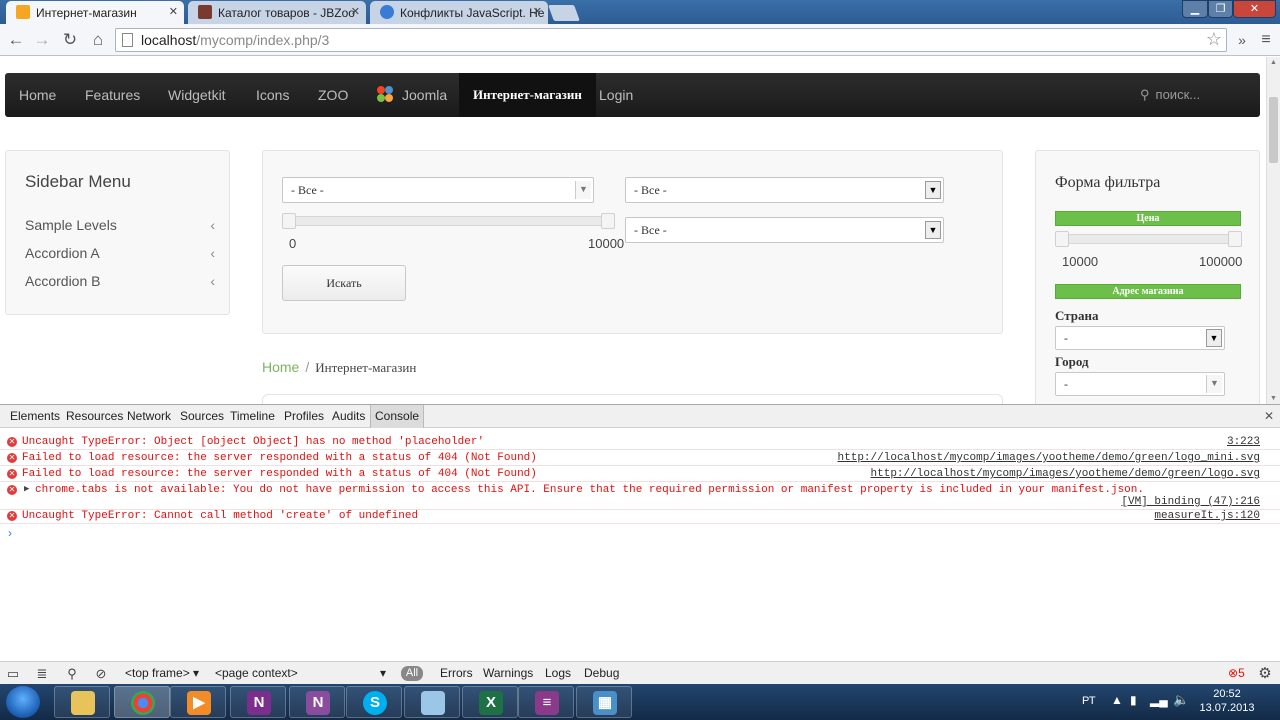 This screenshot has width=1280, height=720. I want to click on media-taskbar-button: ▶, so click(198, 702).